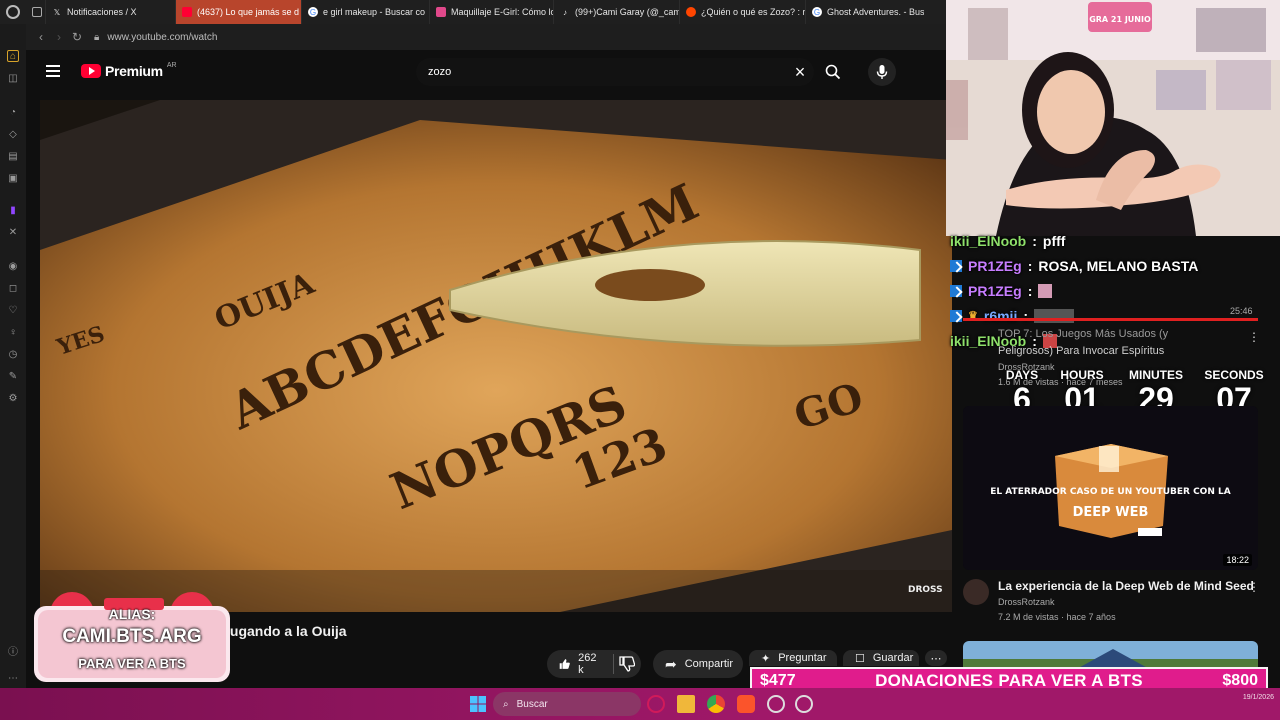  Describe the element at coordinates (1110, 492) in the screenshot. I see `thumbnail-caption: EL ATERRADOR CASO DE UN YOUTUBER CON LA` at that location.